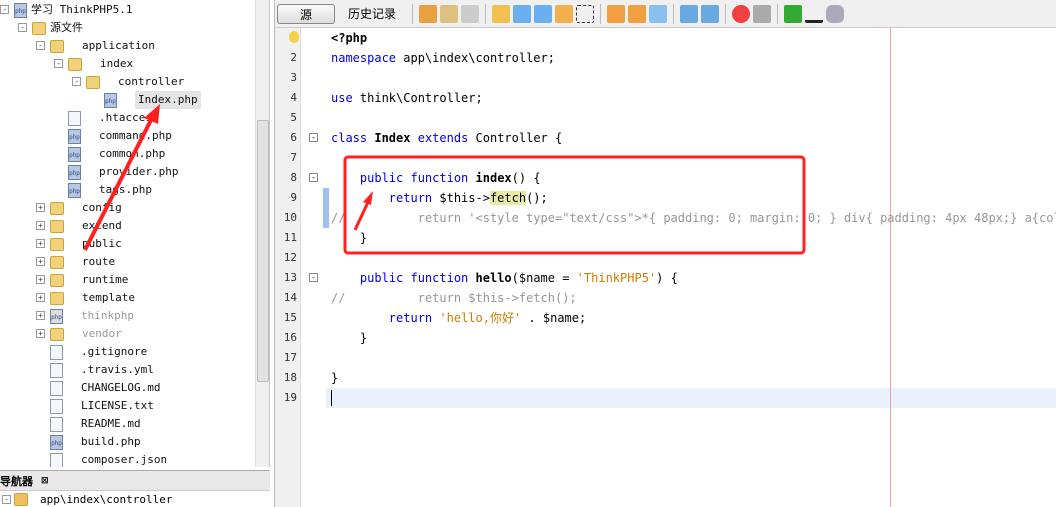 The width and height of the screenshot is (1056, 507). I want to click on highlight-box, so click(574, 205).